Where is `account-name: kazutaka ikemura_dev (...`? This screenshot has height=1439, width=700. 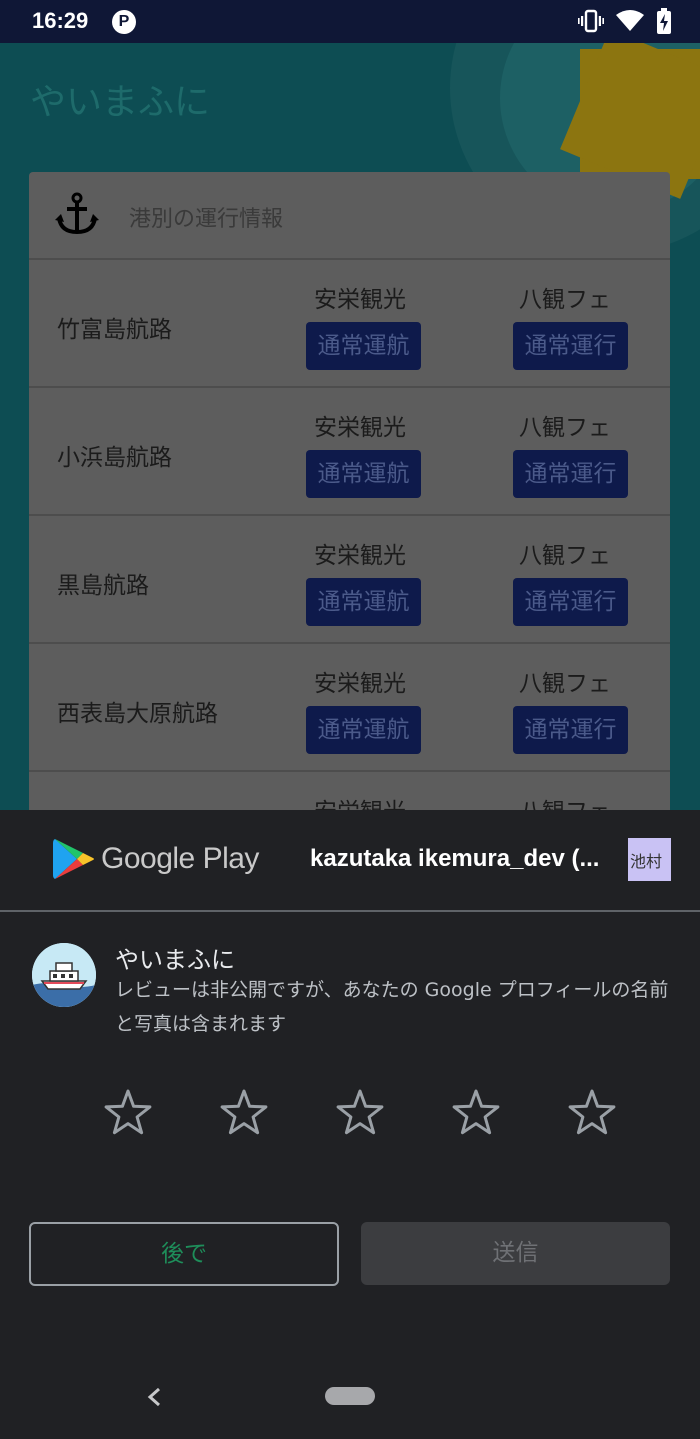
account-name: kazutaka ikemura_dev (... is located at coordinates (455, 858).